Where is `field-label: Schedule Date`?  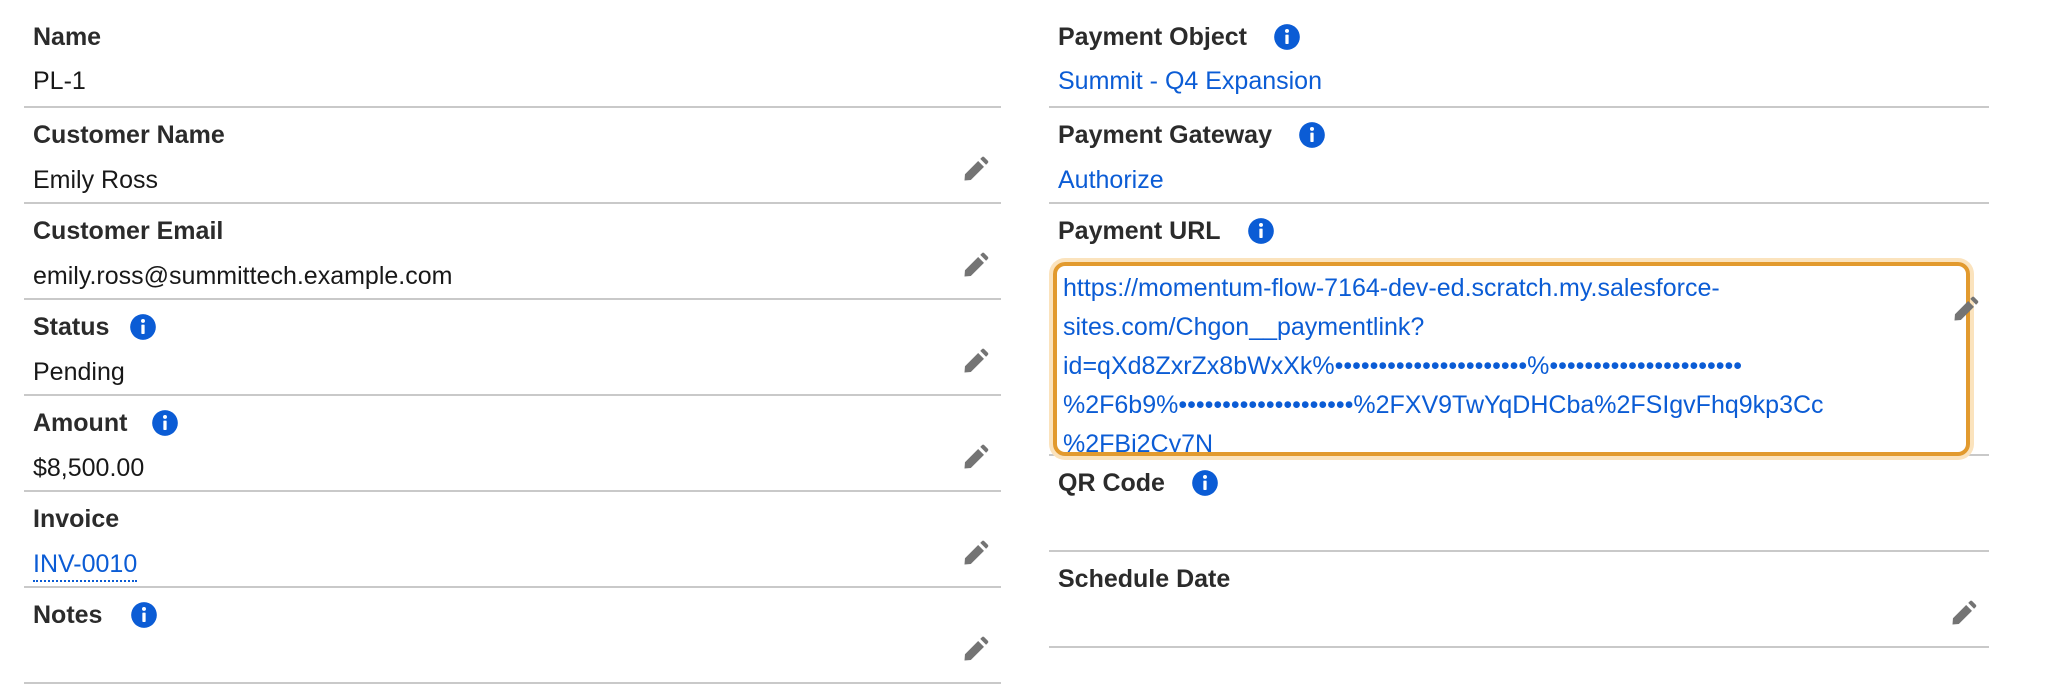 field-label: Schedule Date is located at coordinates (1144, 579).